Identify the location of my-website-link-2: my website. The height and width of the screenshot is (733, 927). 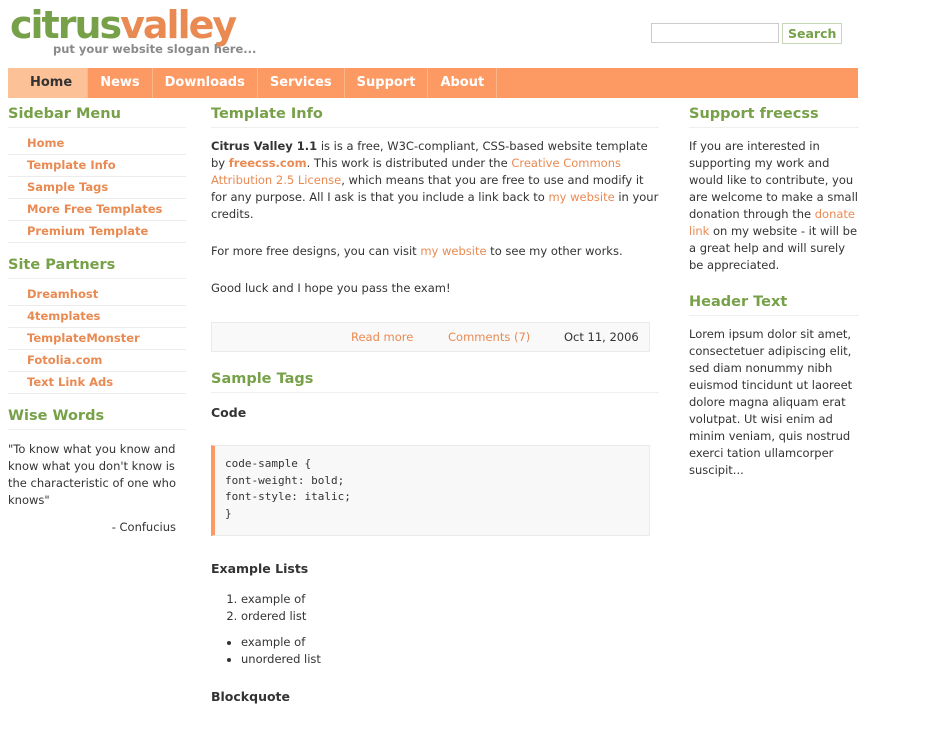
(453, 251).